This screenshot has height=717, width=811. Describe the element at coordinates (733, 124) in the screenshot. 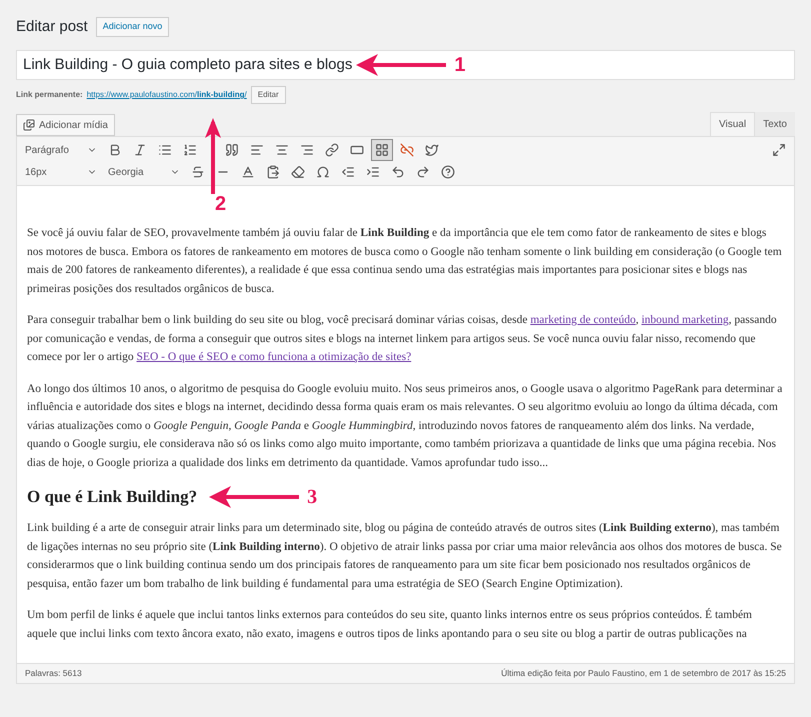

I see `editor-tab: Visual` at that location.